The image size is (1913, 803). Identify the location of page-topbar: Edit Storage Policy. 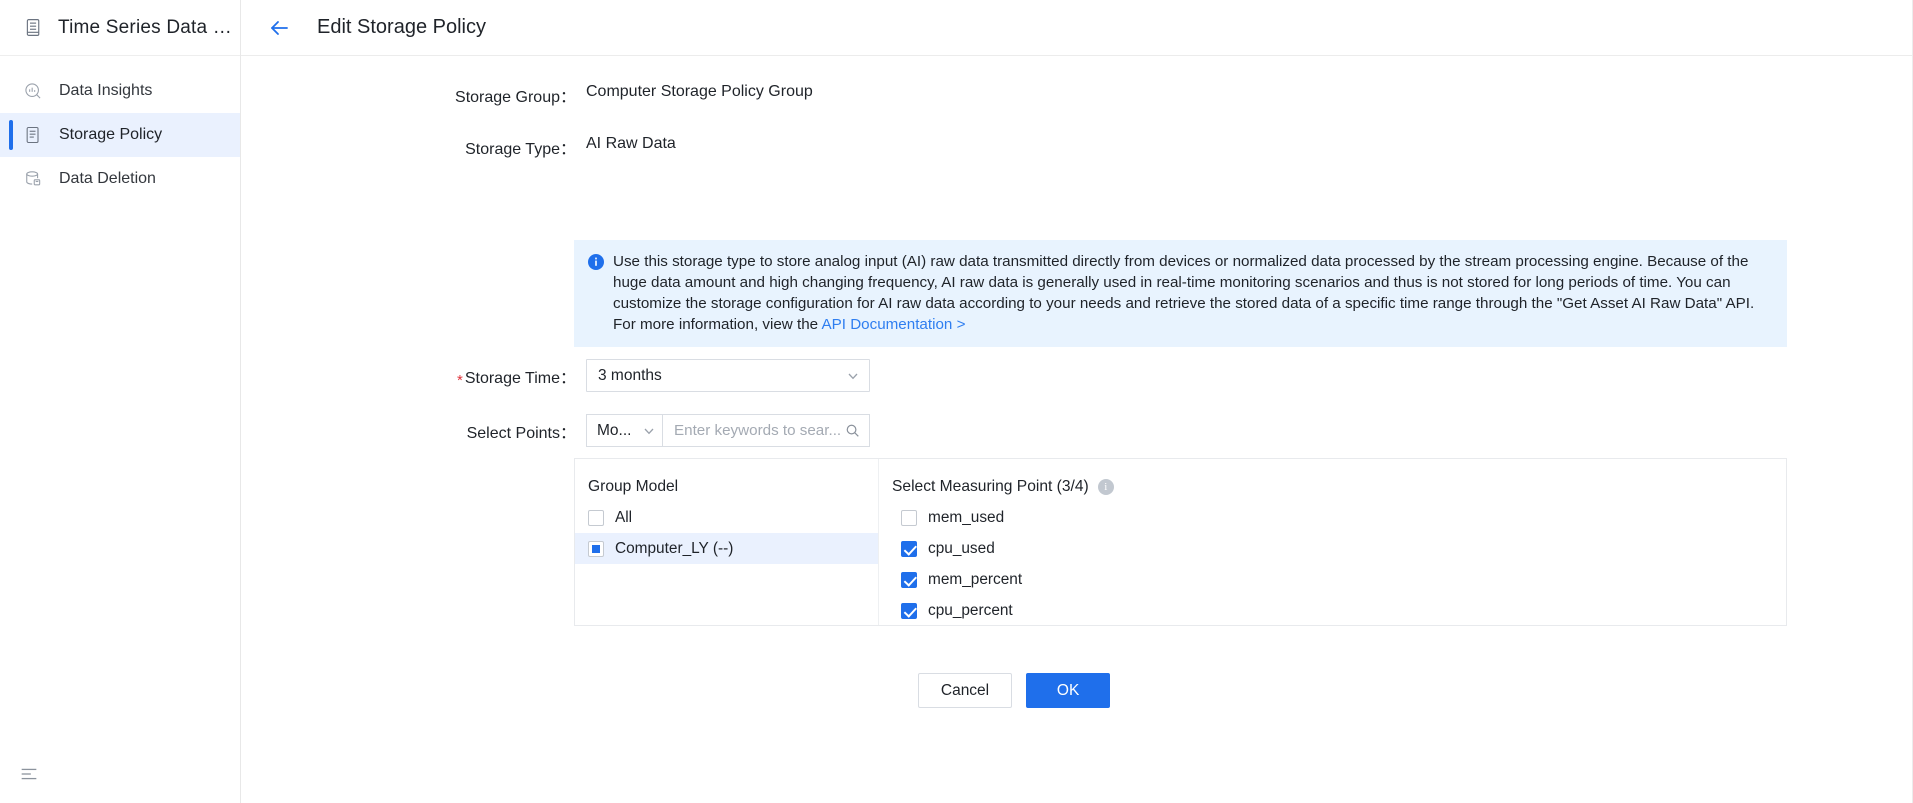
(1077, 28).